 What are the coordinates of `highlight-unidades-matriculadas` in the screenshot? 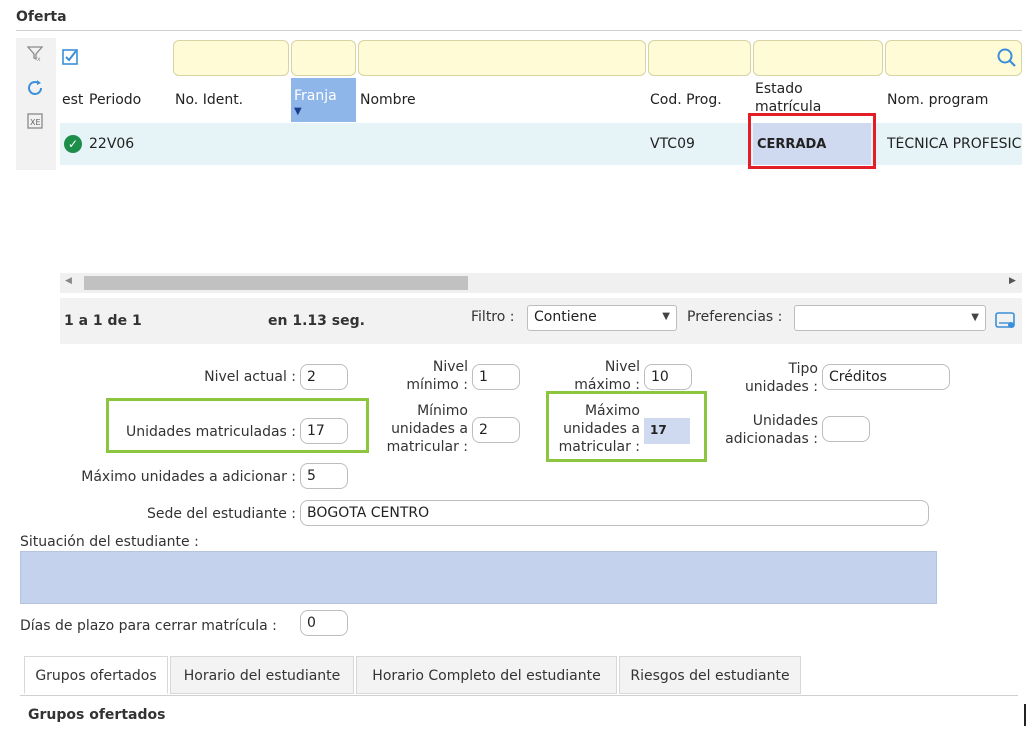 It's located at (237, 425).